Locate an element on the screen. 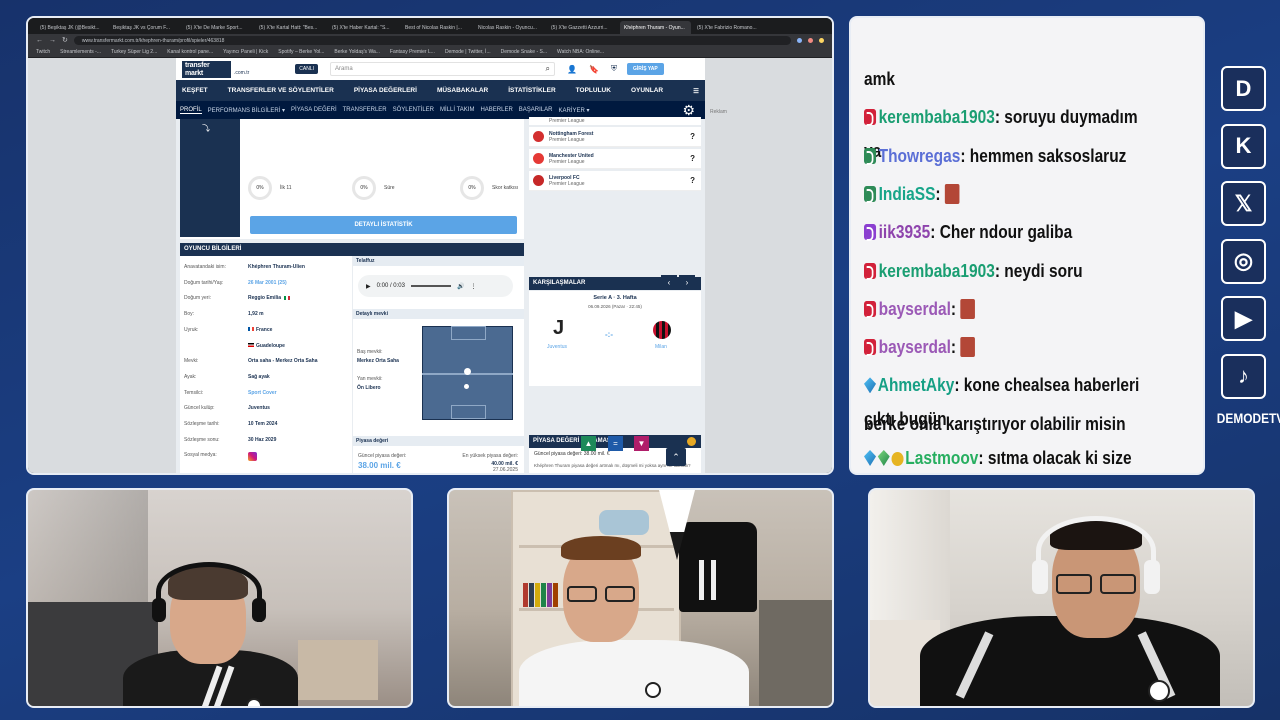 Image resolution: width=1280 pixels, height=720 pixels. position-title: Detaylı mevki is located at coordinates (438, 314).